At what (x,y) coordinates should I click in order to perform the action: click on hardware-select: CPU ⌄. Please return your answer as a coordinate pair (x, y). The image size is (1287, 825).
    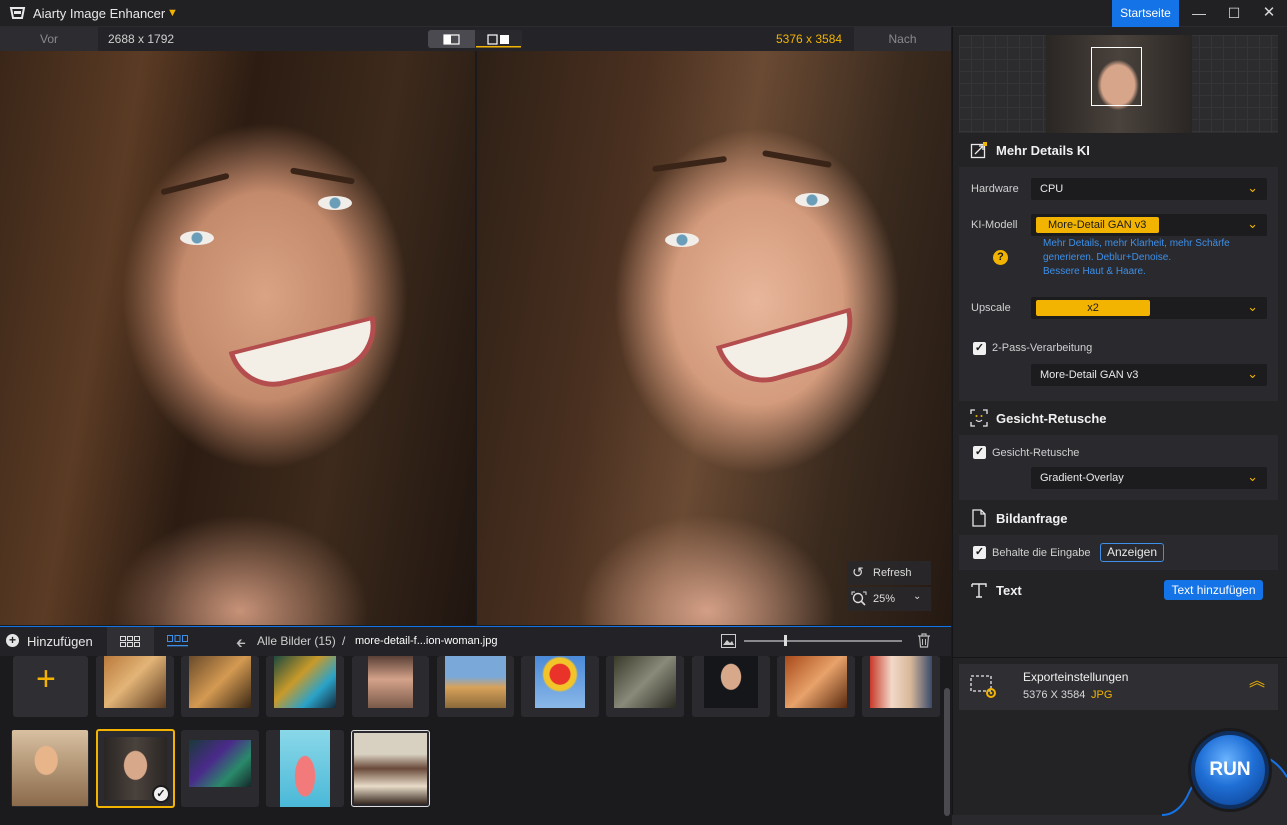
    Looking at the image, I should click on (1149, 189).